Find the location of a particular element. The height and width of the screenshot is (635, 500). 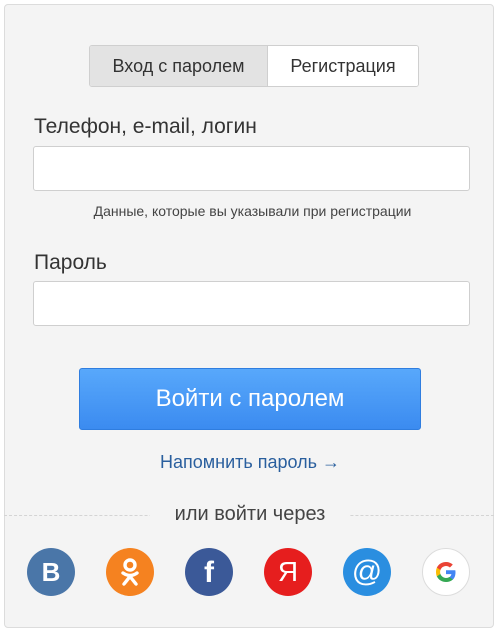

login-input is located at coordinates (251, 168).